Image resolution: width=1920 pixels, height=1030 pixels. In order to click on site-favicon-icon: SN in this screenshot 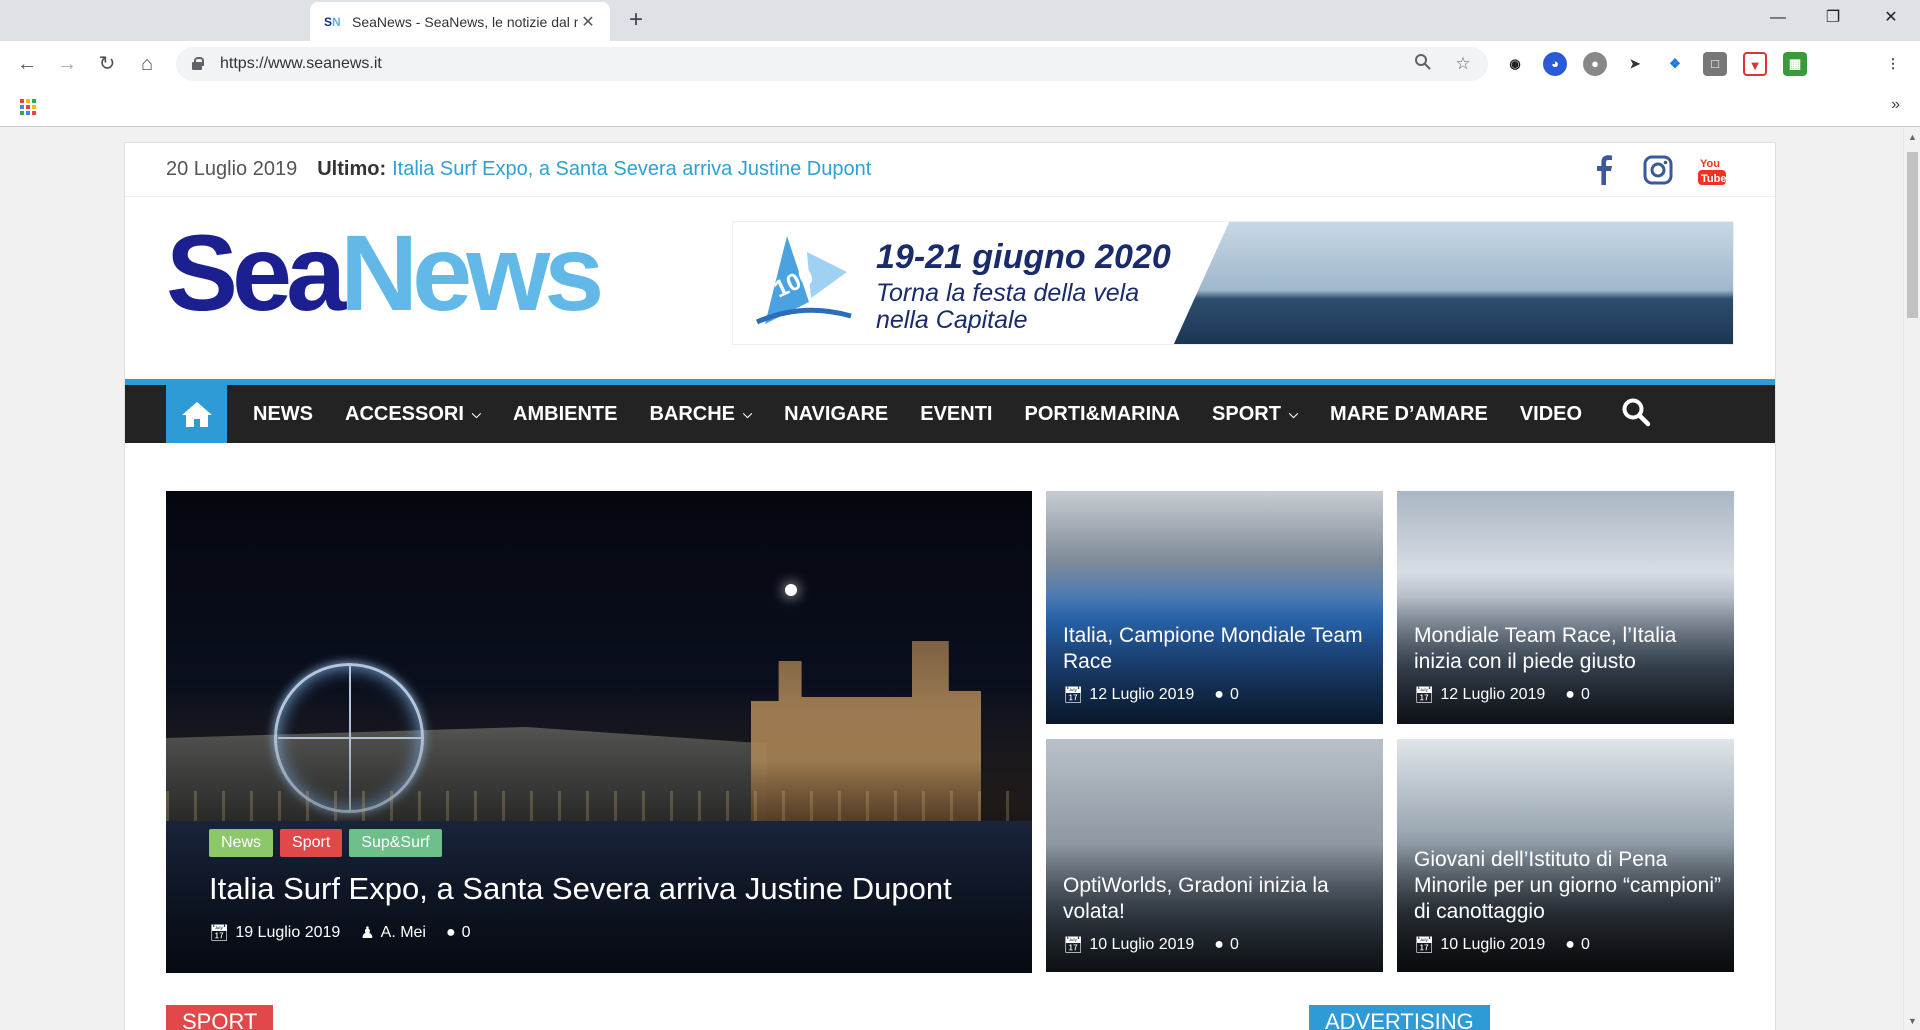, I will do `click(332, 21)`.